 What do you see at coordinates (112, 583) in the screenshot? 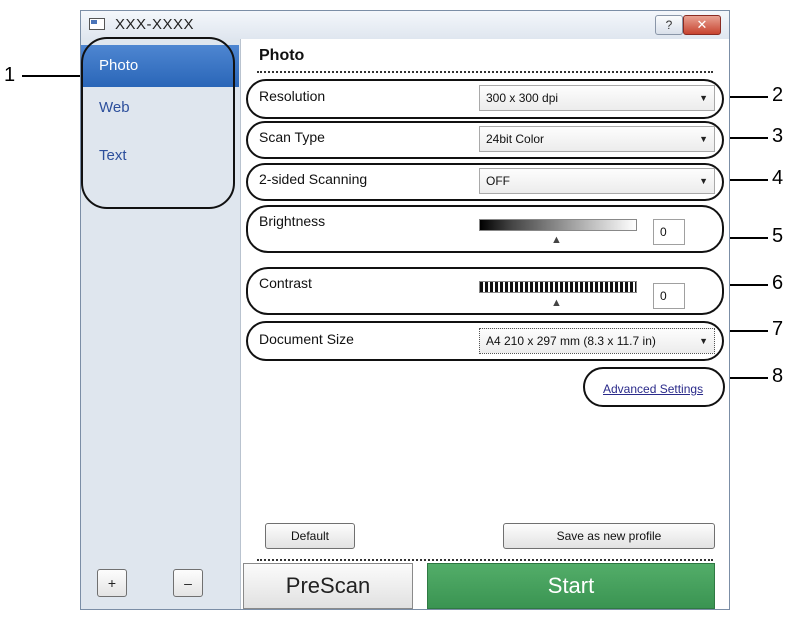
I see `add-profile-button: +` at bounding box center [112, 583].